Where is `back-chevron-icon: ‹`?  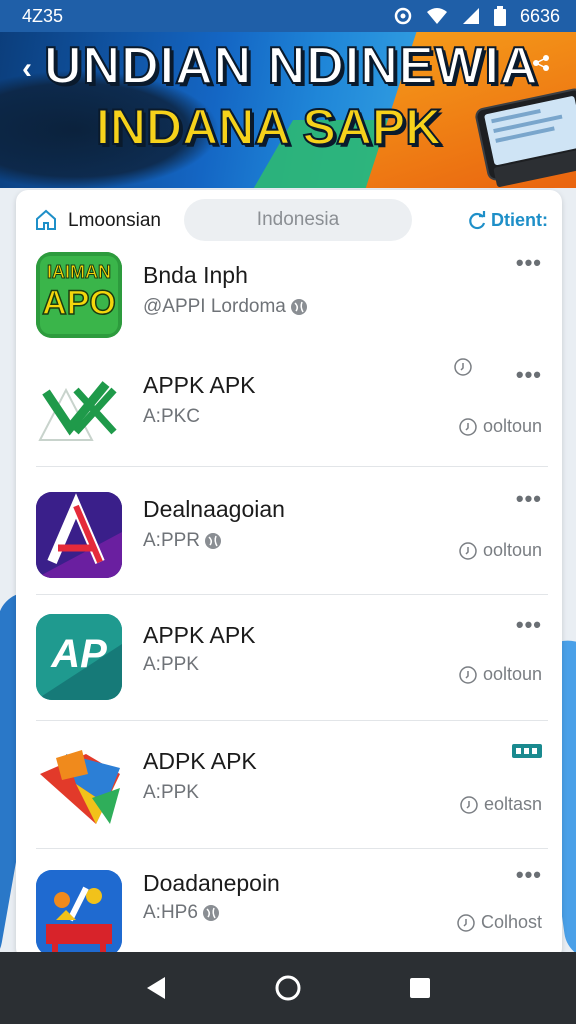 back-chevron-icon: ‹ is located at coordinates (27, 69).